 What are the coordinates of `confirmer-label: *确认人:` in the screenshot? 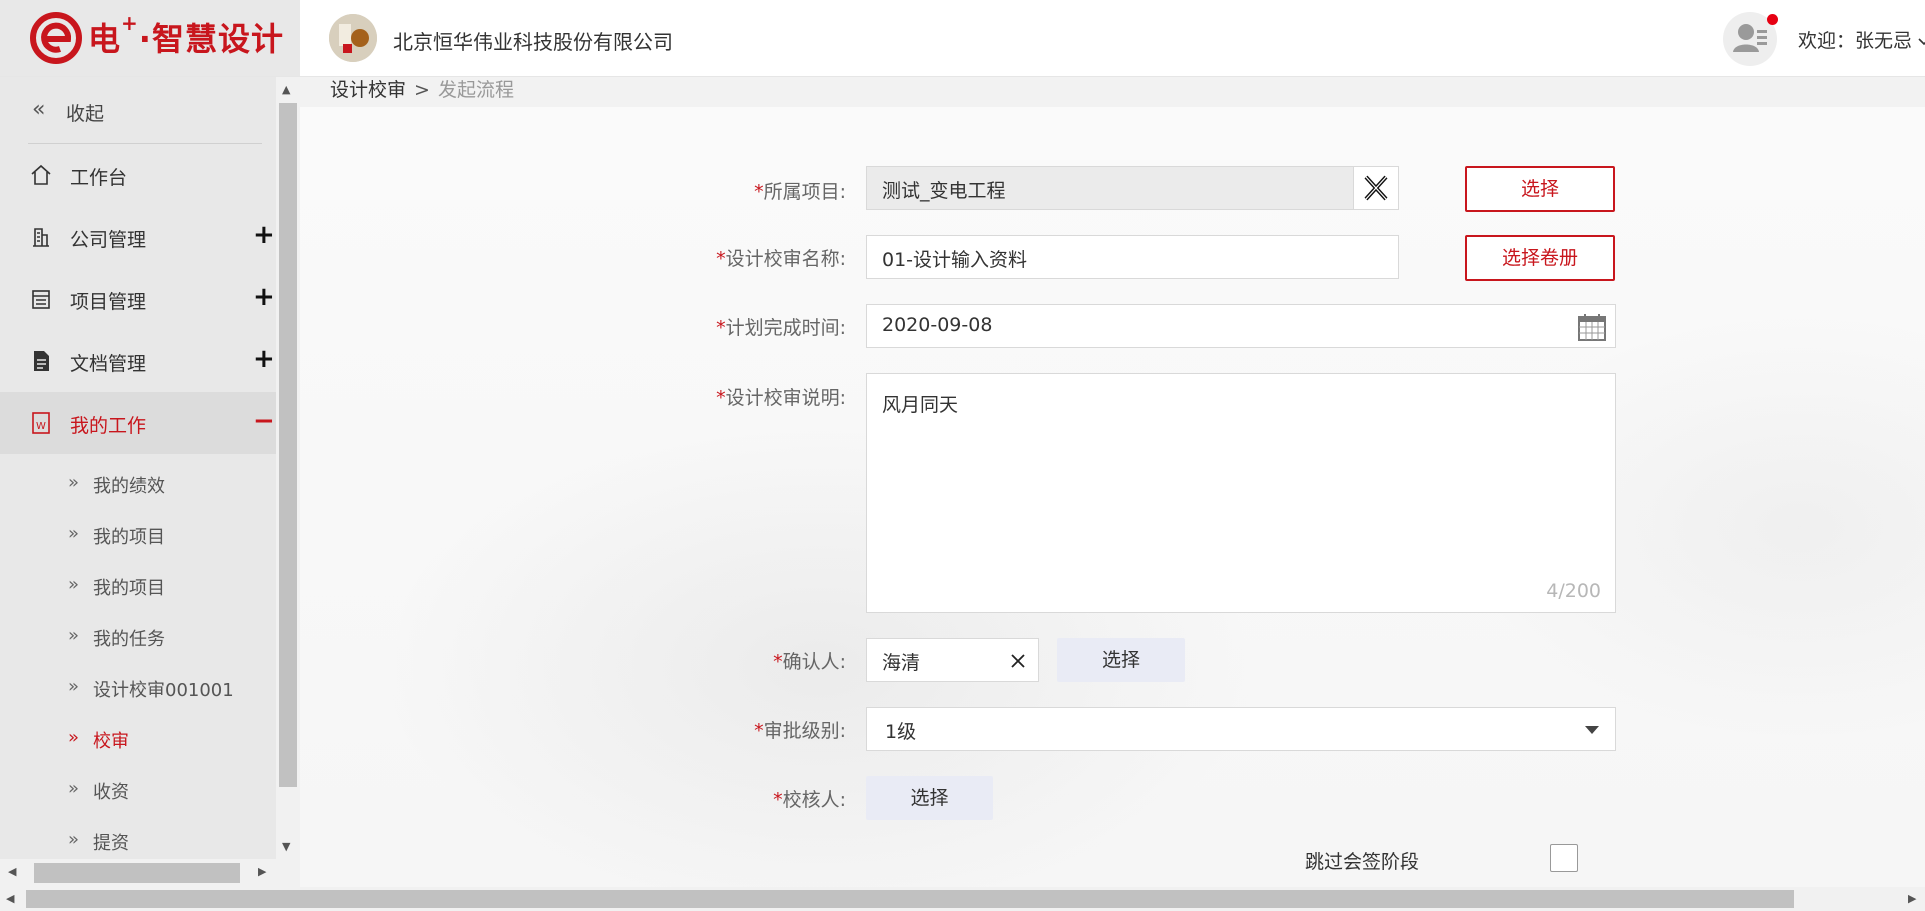 It's located at (809, 662).